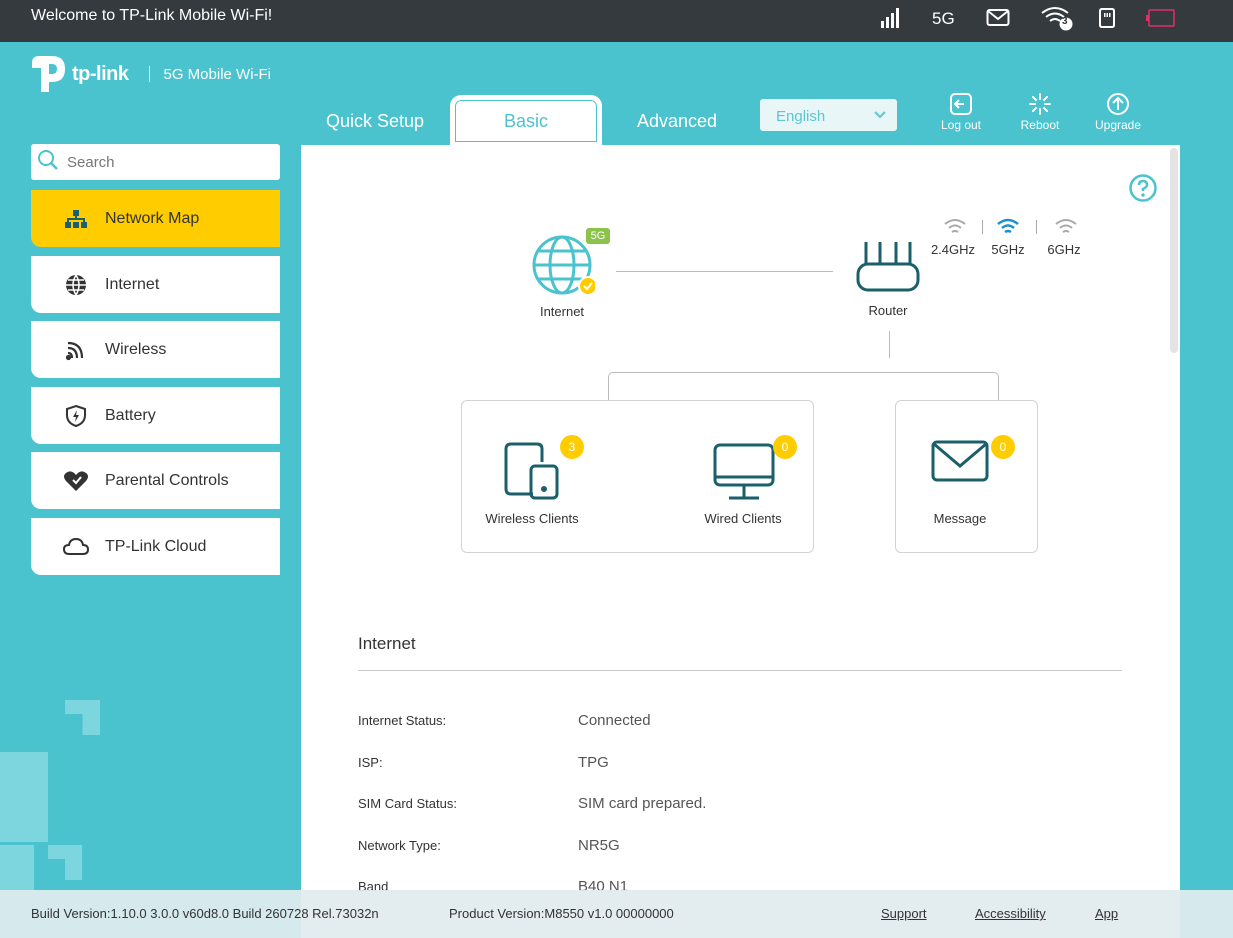 The width and height of the screenshot is (1233, 938). I want to click on sidebar-item-label: Wireless, so click(136, 349).